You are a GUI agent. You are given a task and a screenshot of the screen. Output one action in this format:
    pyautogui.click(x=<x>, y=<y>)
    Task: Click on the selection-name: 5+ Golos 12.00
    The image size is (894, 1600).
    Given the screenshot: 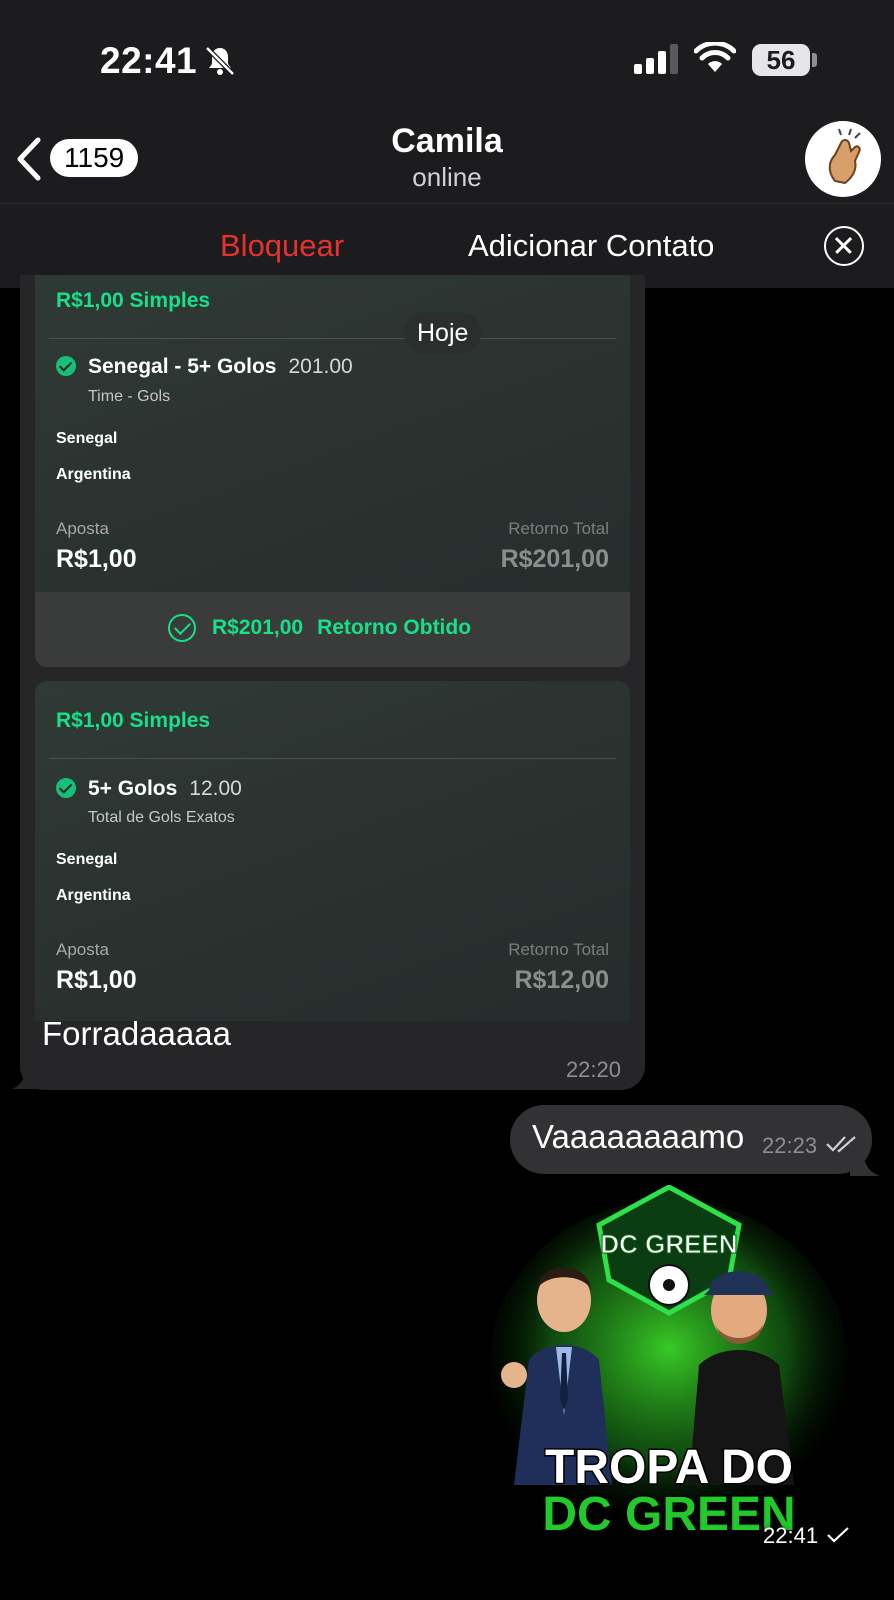 What is the action you would take?
    pyautogui.click(x=165, y=789)
    